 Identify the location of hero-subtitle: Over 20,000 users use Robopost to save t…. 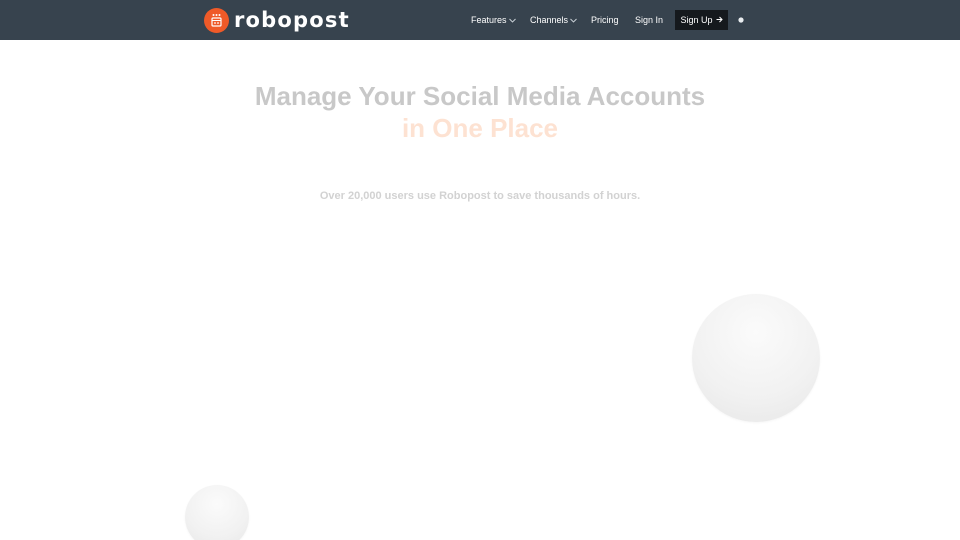
(480, 196).